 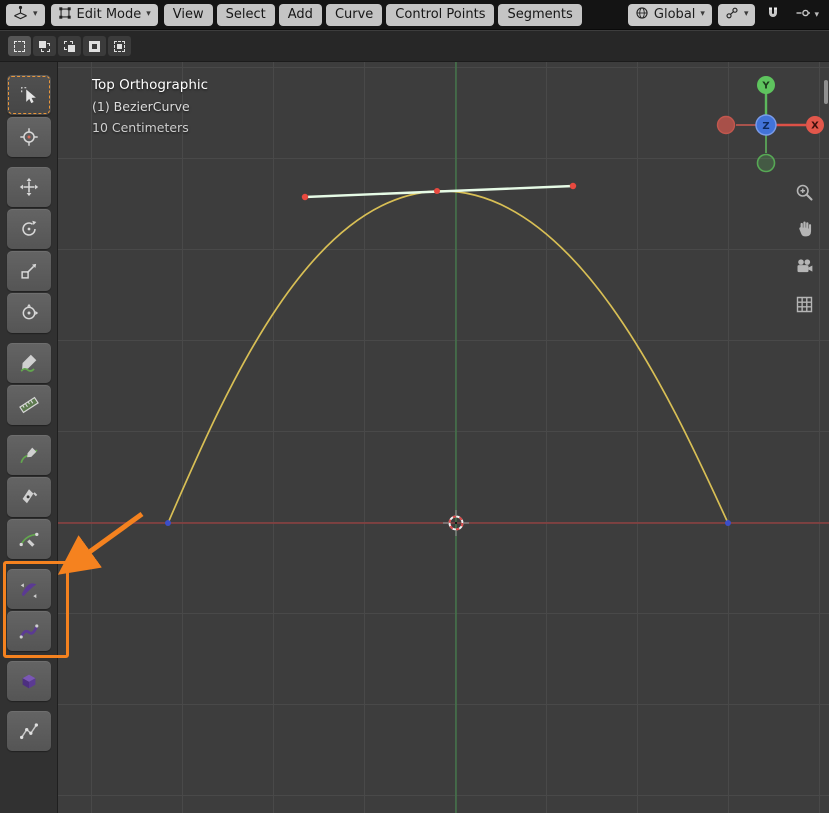 What do you see at coordinates (642, 15) in the screenshot?
I see `orientation-globe-icon` at bounding box center [642, 15].